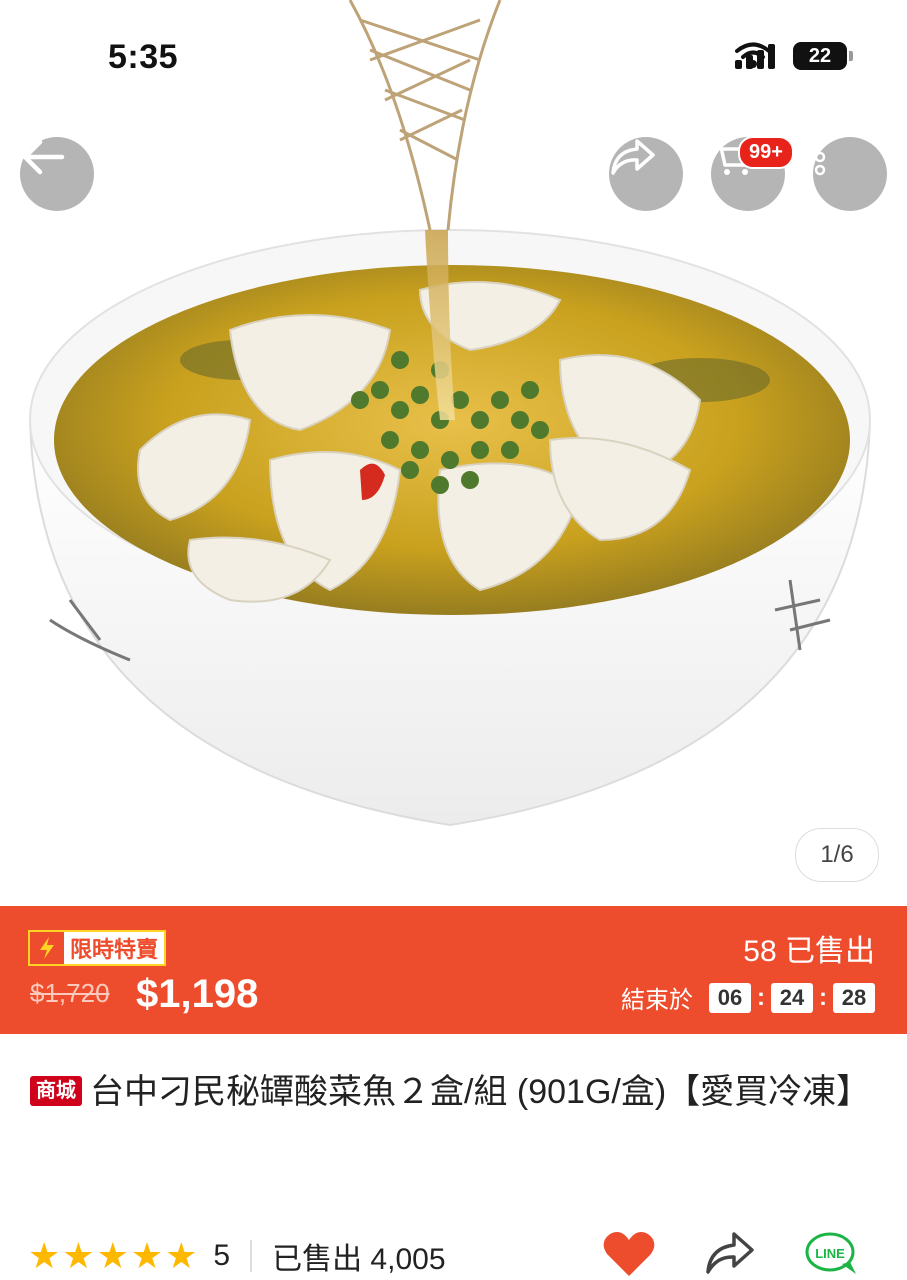 The height and width of the screenshot is (1280, 907). I want to click on countdown-hours: 06, so click(730, 997).